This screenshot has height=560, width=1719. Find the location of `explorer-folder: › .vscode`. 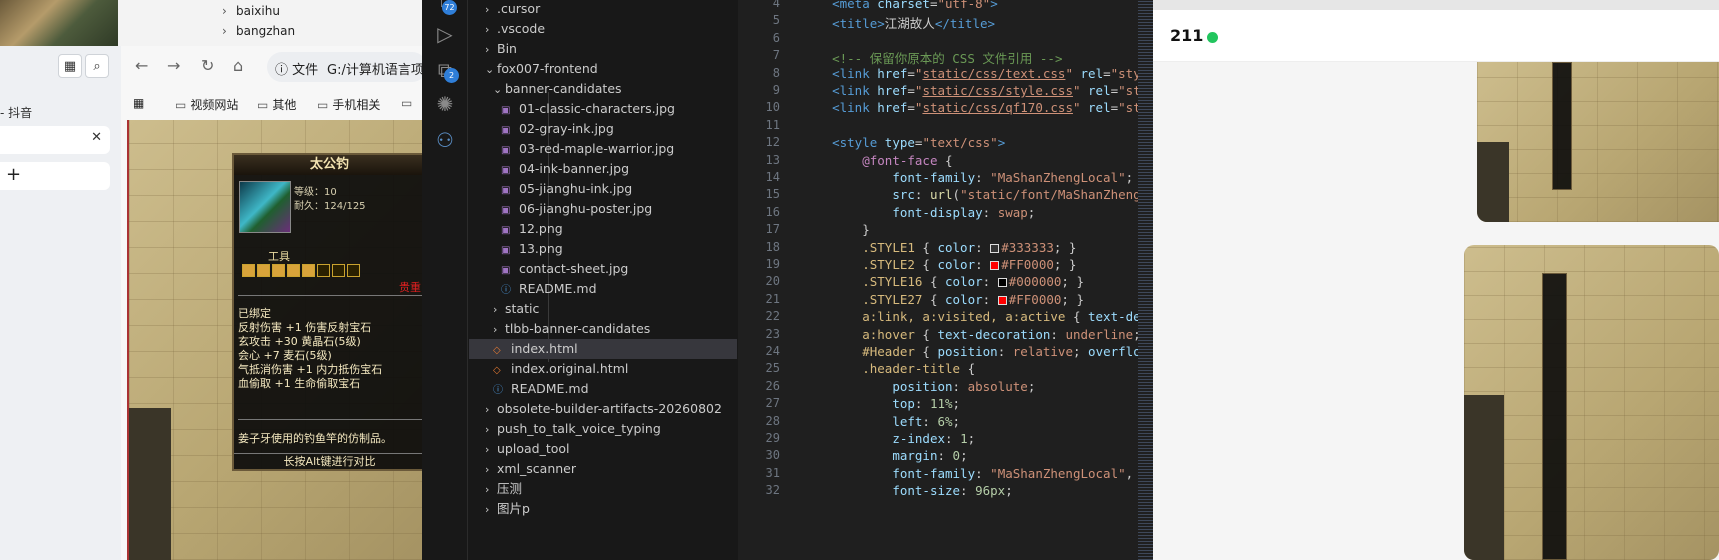

explorer-folder: › .vscode is located at coordinates (603, 29).